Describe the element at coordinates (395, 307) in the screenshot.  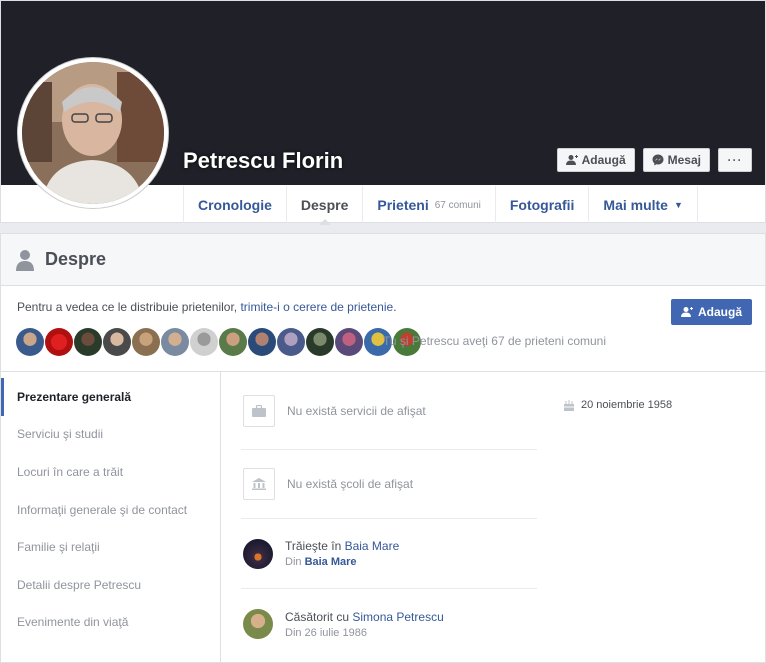
I see `request-suffix: .` at that location.